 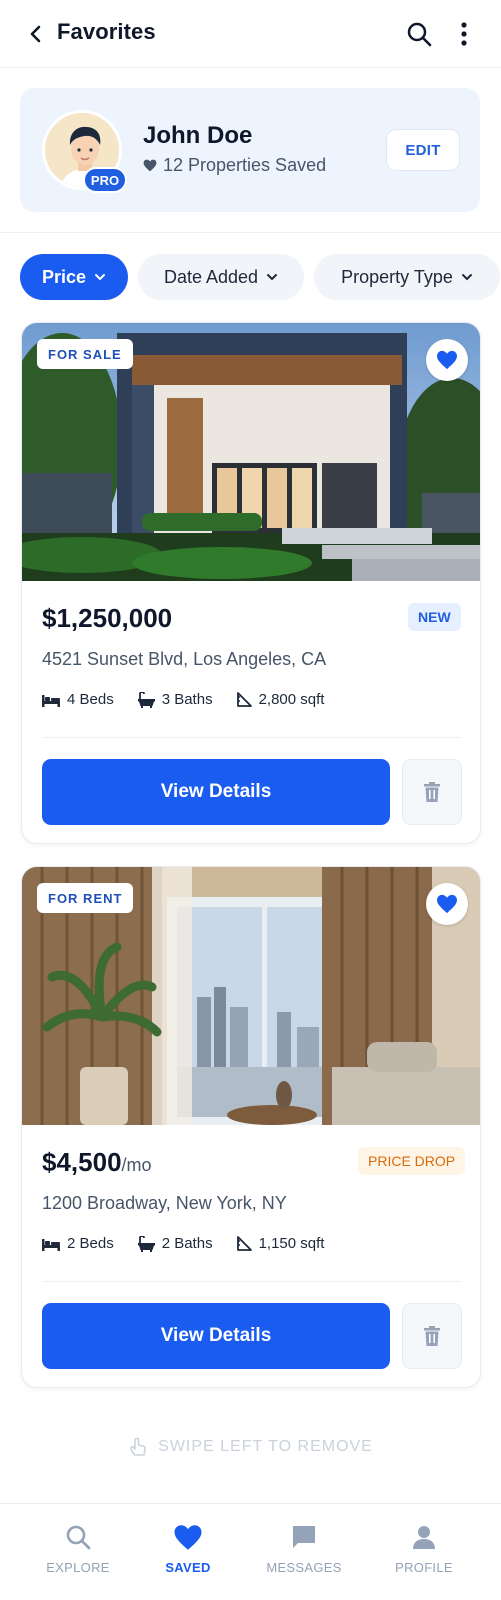 I want to click on filter-chip-price: Price, so click(x=74, y=277).